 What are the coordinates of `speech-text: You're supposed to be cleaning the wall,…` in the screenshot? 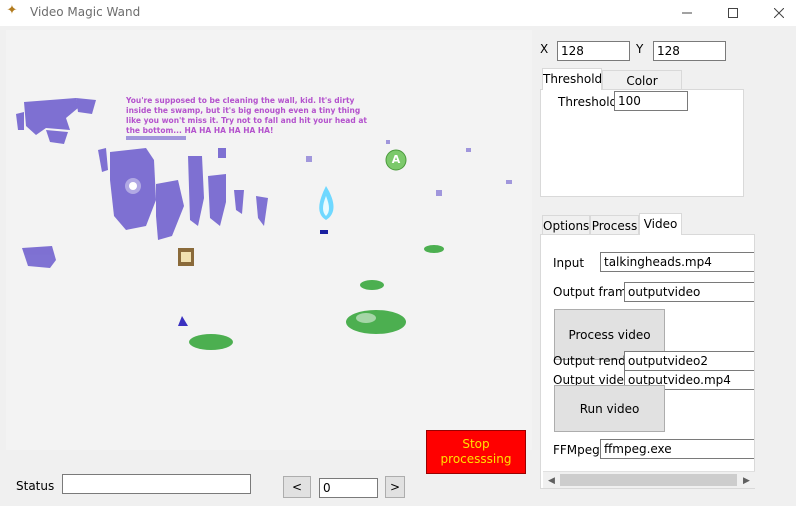 It's located at (246, 115).